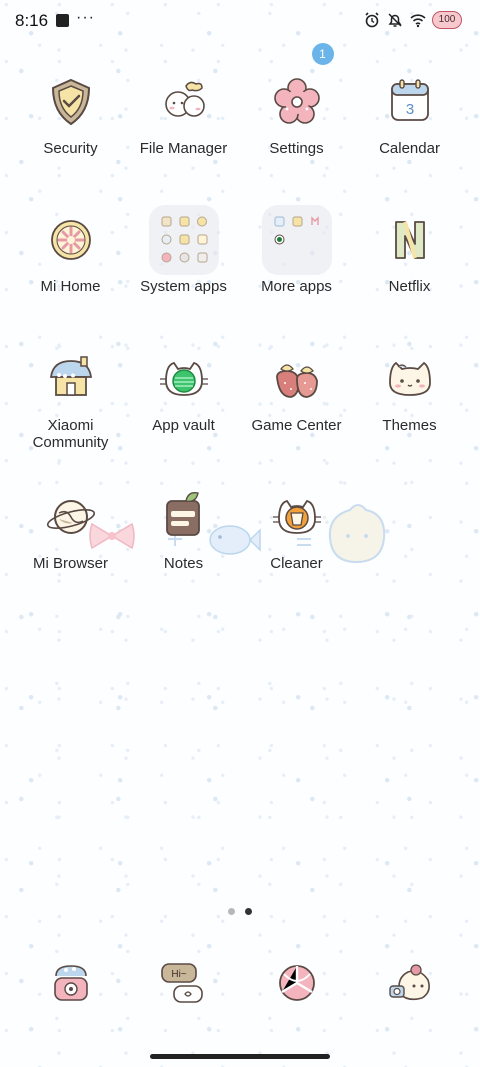  I want to click on app-label: Mi Browser, so click(70, 563).